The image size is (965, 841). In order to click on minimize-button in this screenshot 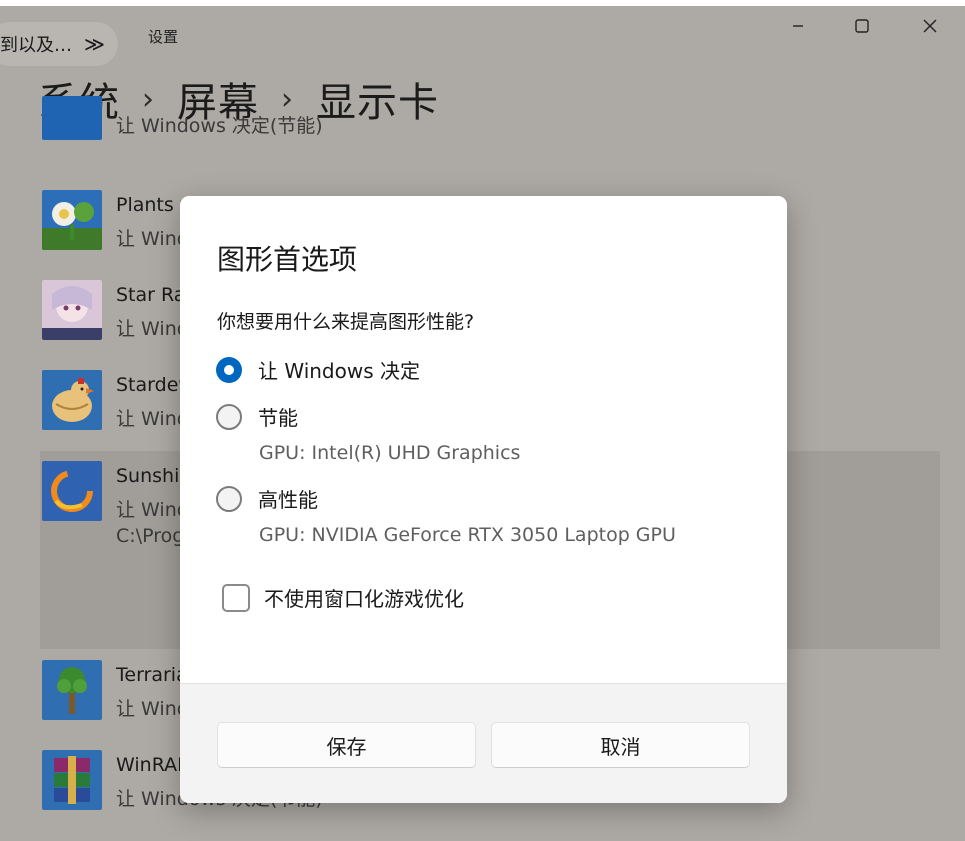, I will do `click(798, 26)`.